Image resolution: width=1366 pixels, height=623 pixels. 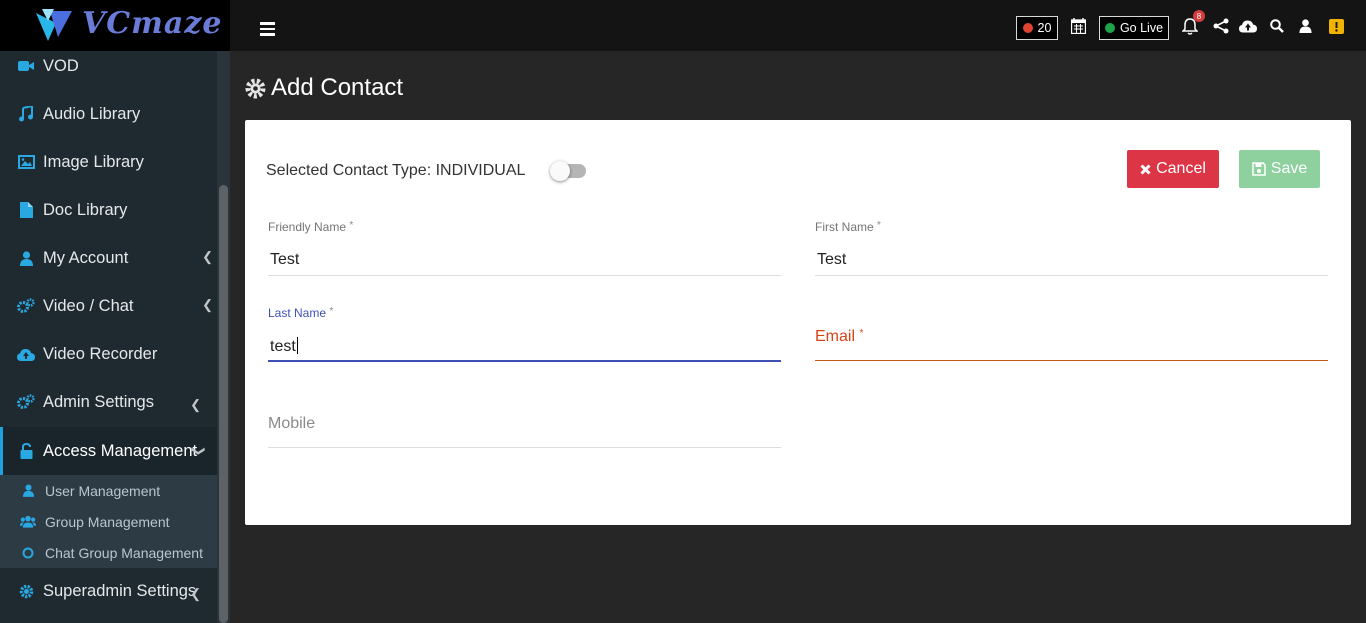 I want to click on recording-count-badge: 20, so click(x=1037, y=28).